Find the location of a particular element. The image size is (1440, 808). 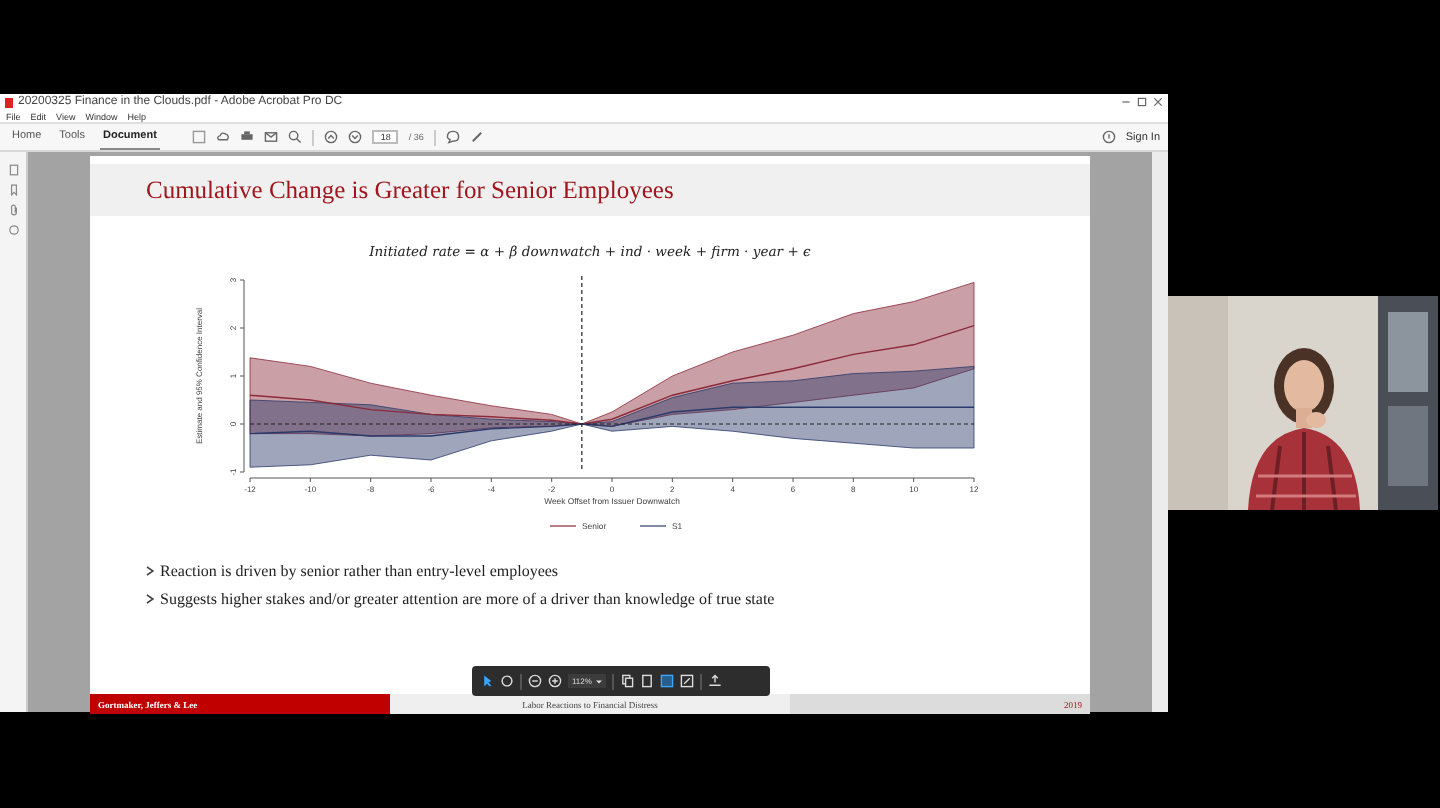

scrollbar is located at coordinates (1160, 432).